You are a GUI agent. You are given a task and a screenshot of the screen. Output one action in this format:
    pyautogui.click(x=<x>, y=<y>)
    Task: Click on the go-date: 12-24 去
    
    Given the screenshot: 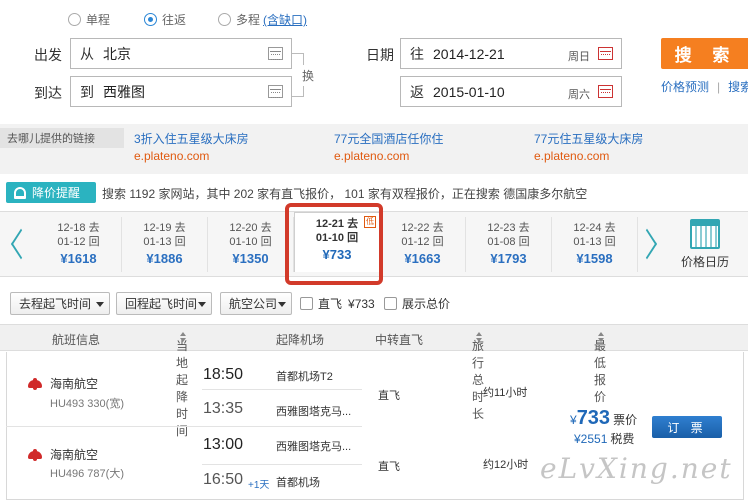 What is the action you would take?
    pyautogui.click(x=594, y=228)
    